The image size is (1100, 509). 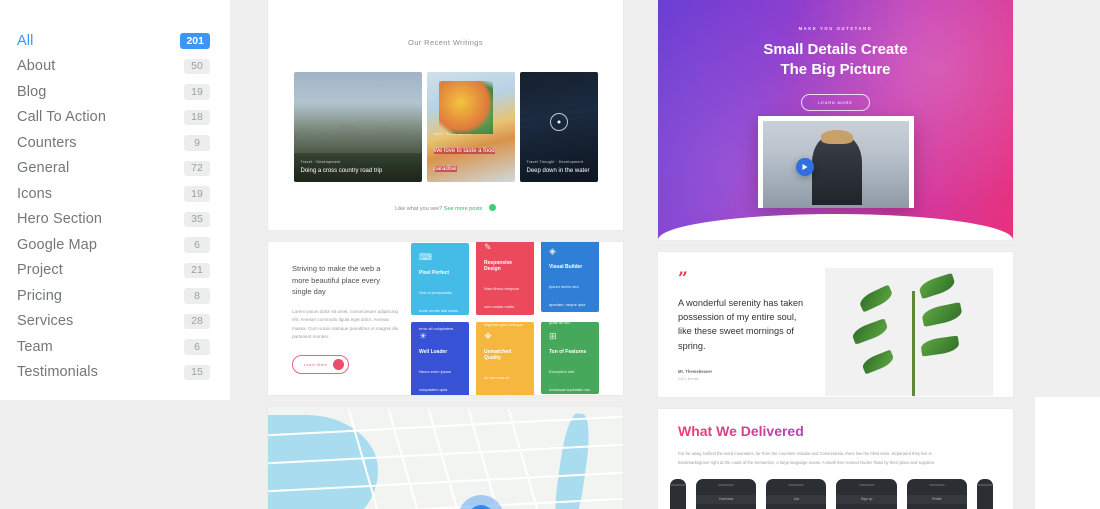 What do you see at coordinates (115, 220) in the screenshot?
I see `sidebar-item-hero-section: Hero Section 35` at bounding box center [115, 220].